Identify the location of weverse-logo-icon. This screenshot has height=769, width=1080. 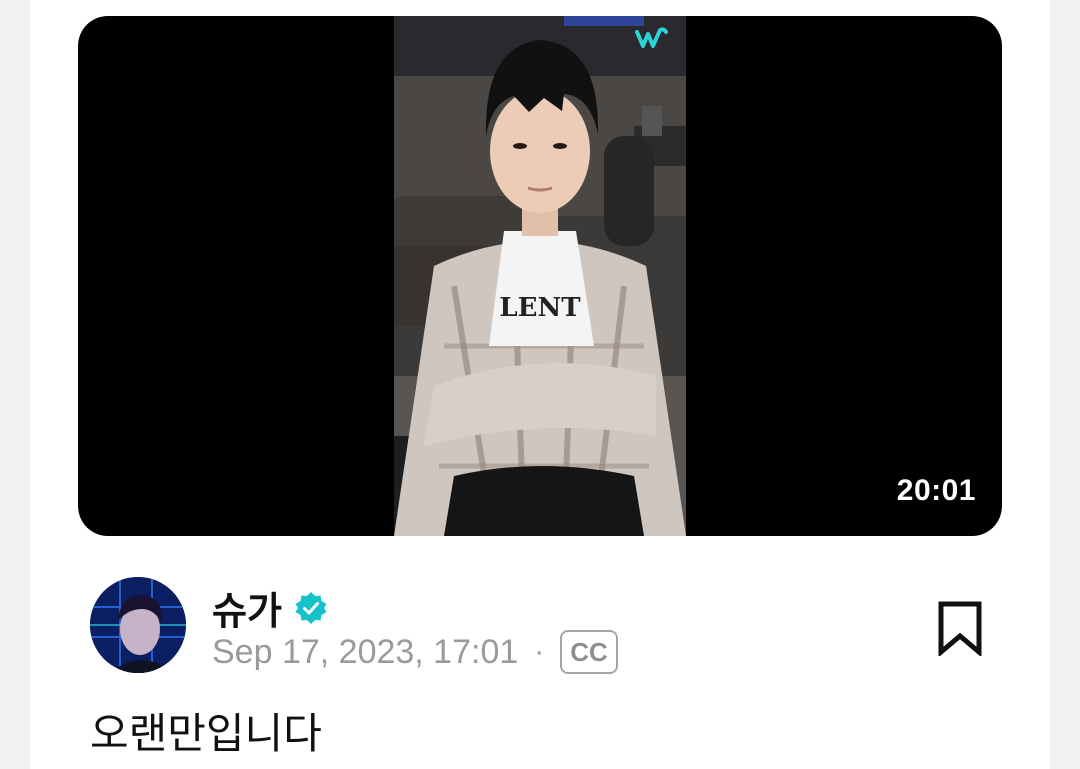
(651, 37).